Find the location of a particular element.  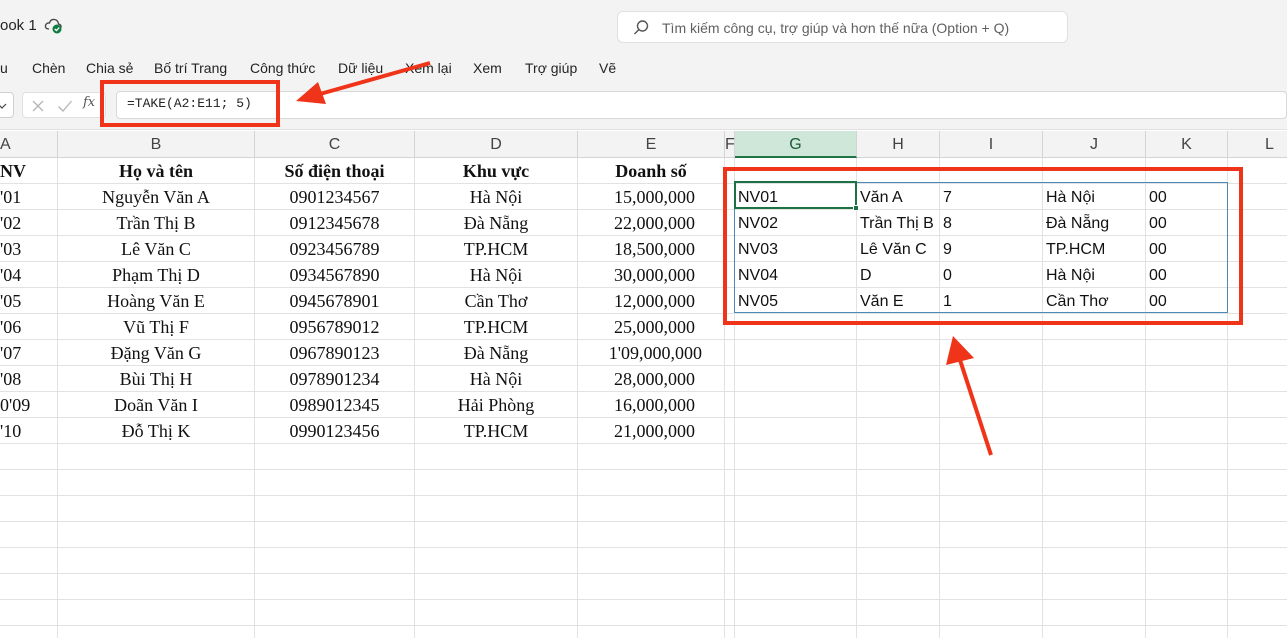

column-header-j: J is located at coordinates (1094, 144).